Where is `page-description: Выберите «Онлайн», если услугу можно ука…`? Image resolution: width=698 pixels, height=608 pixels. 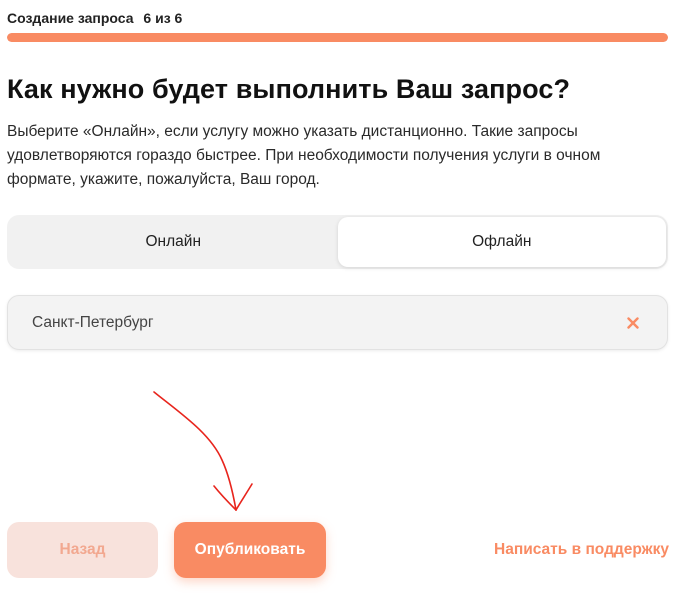
page-description: Выберите «Онлайн», если услугу можно ука… is located at coordinates (304, 155).